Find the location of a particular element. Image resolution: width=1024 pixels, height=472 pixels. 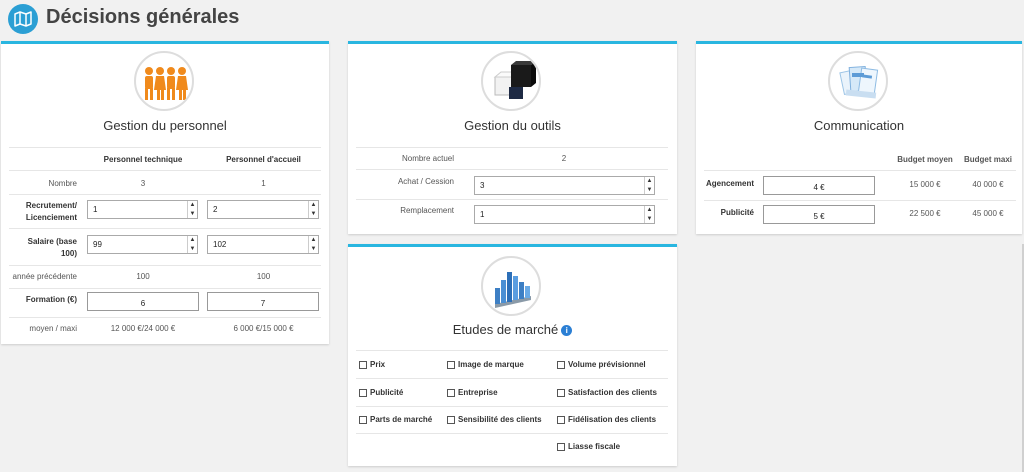

recrutement-accueil-stepper: ▲▼ is located at coordinates (263, 209).